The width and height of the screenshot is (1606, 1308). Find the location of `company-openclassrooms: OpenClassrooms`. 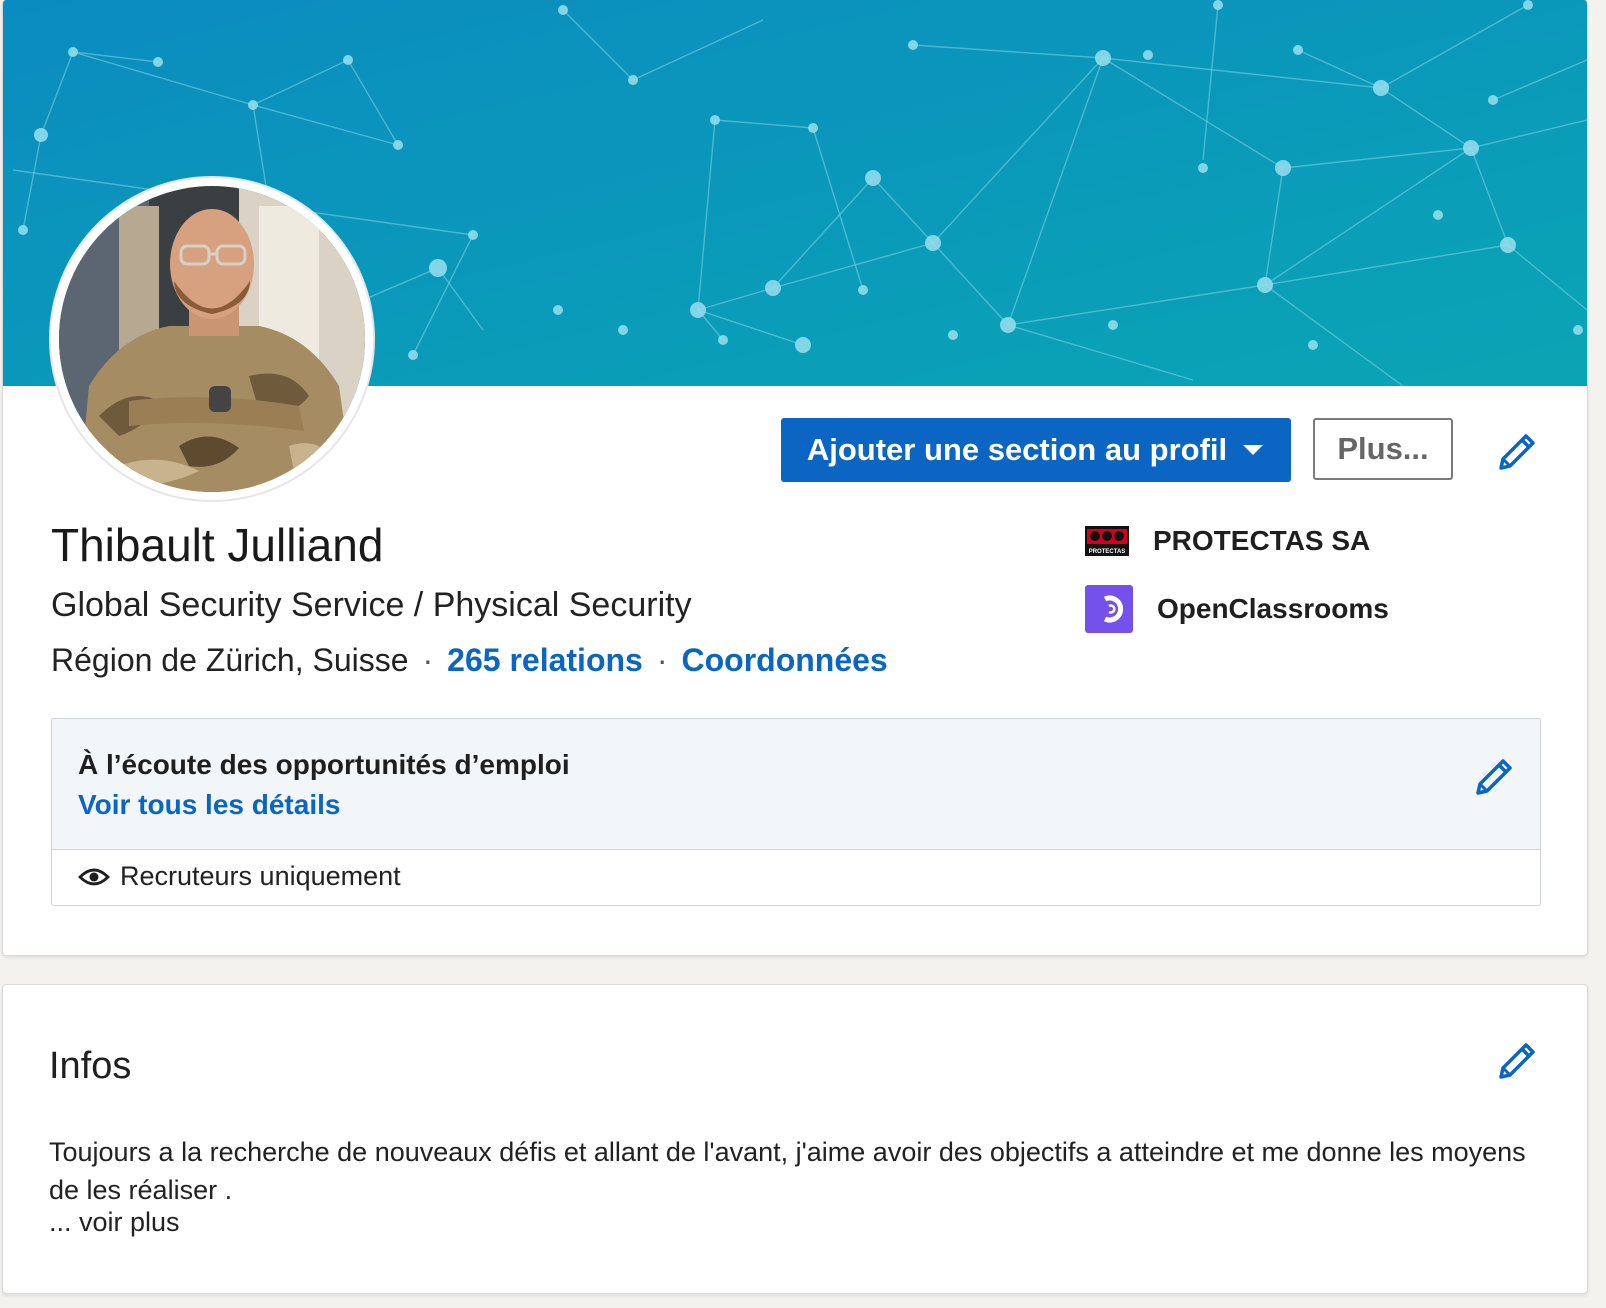

company-openclassrooms: OpenClassrooms is located at coordinates (1237, 609).